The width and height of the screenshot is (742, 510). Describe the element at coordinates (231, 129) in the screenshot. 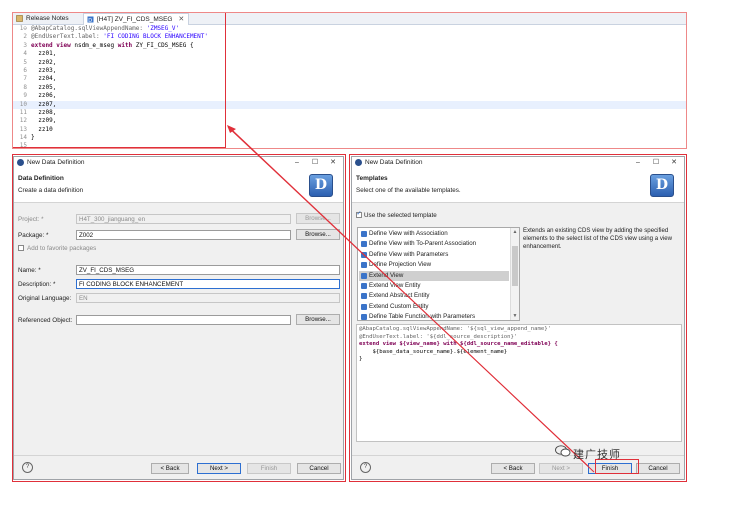

I see `arrow-head` at that location.